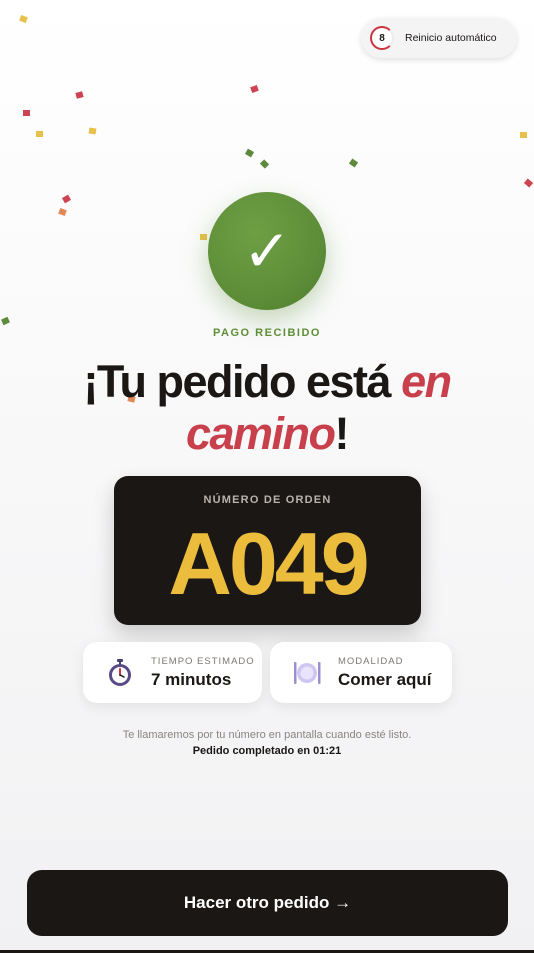 Image resolution: width=534 pixels, height=953 pixels. Describe the element at coordinates (307, 673) in the screenshot. I see `plate-cutlery-icon` at that location.